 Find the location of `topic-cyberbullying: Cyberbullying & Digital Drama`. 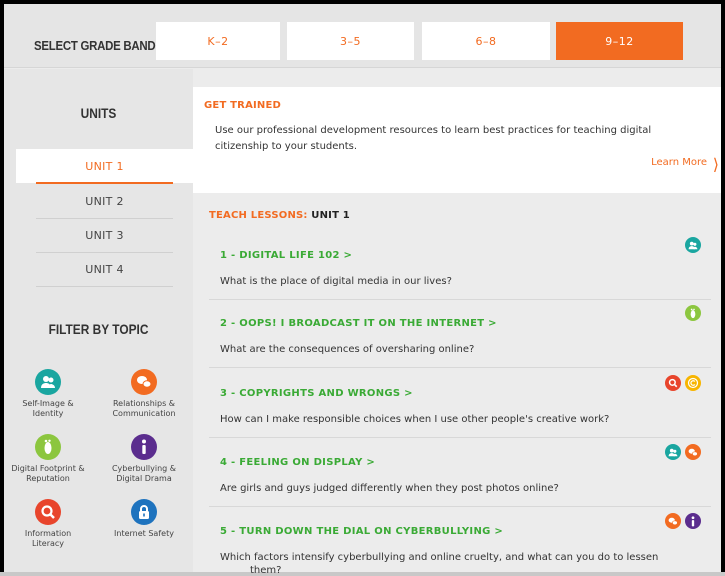

topic-cyberbullying: Cyberbullying & Digital Drama is located at coordinates (144, 459).